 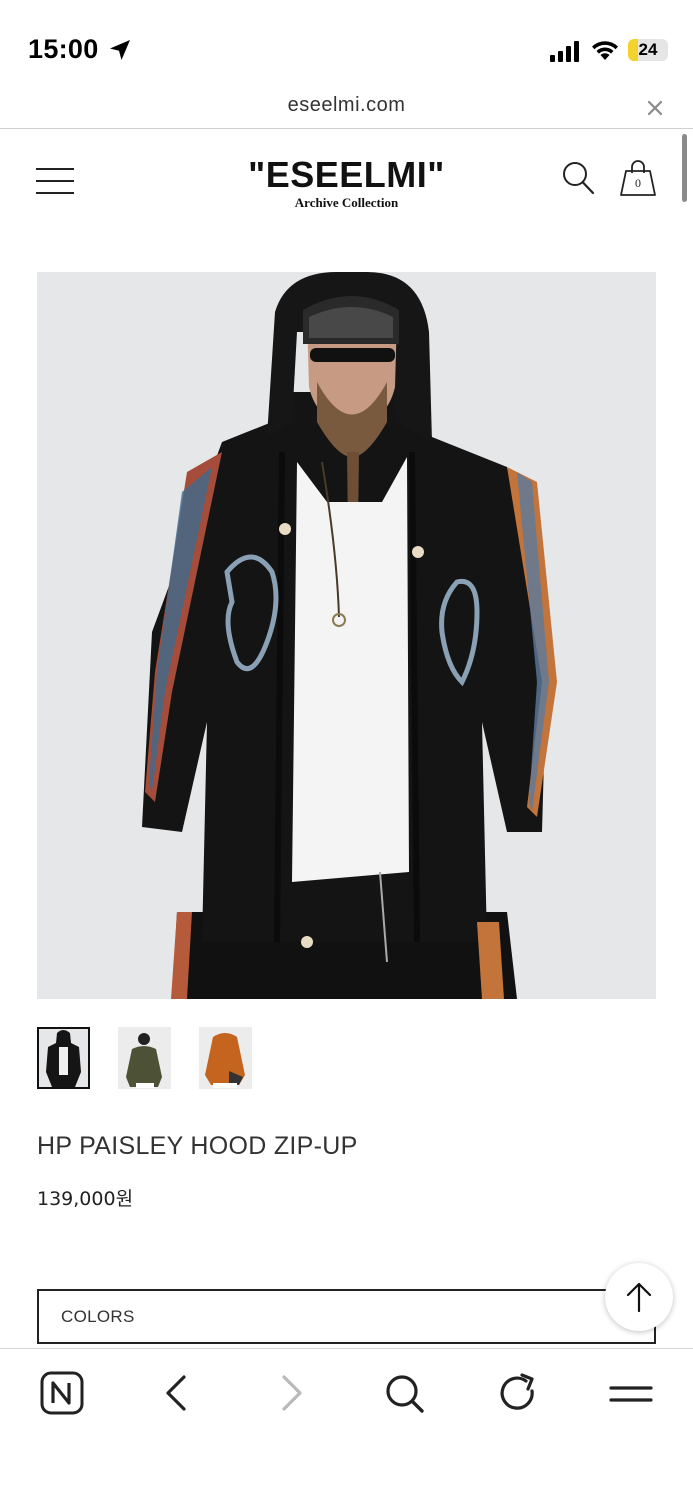 I want to click on close-icon, so click(x=655, y=108).